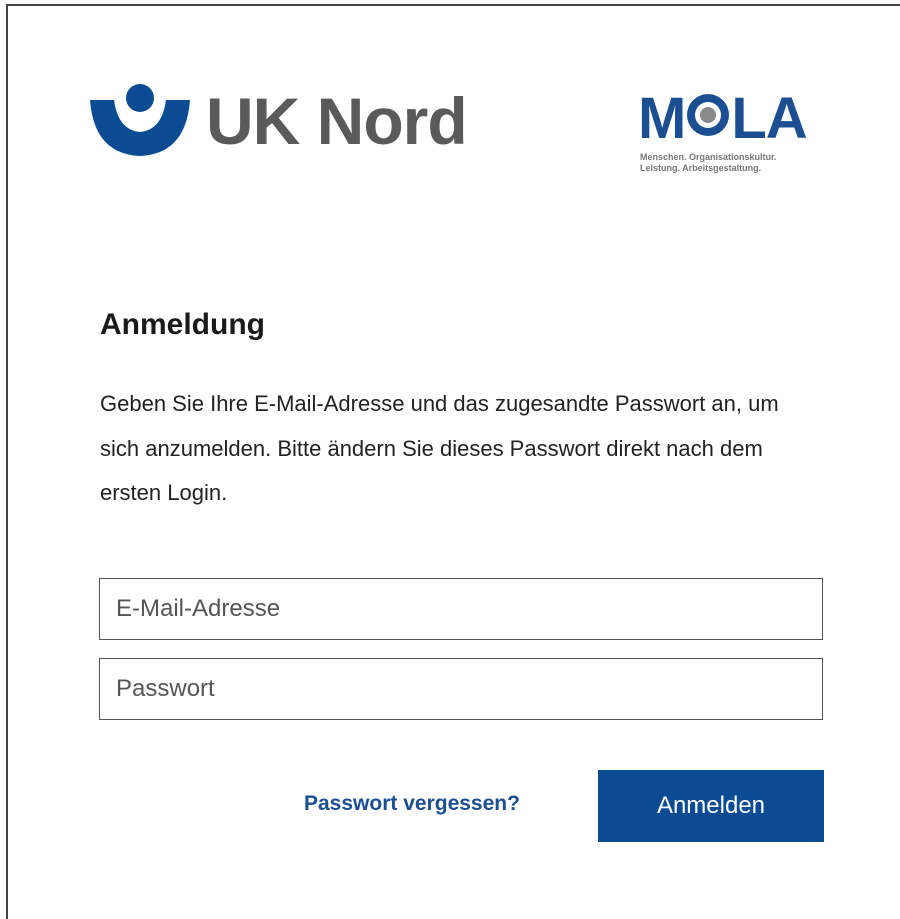  What do you see at coordinates (337, 121) in the screenshot?
I see `uk-nord-wordmark: UK Nord` at bounding box center [337, 121].